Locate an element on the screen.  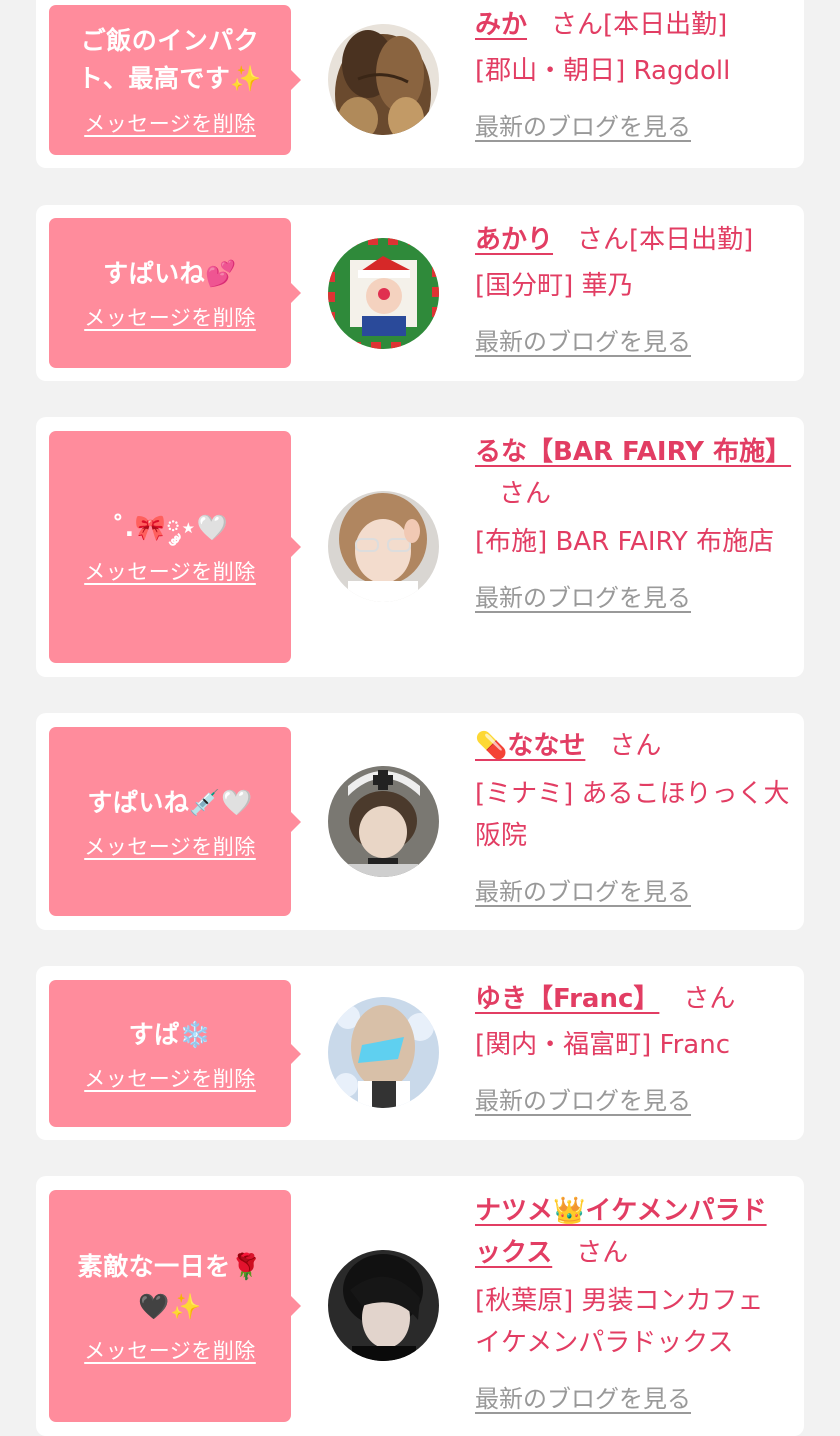
cast-info: ゆき【Franc】 さん [関内・福富町] Franc 最新のブログを見る is located at coordinates (632, 1050).